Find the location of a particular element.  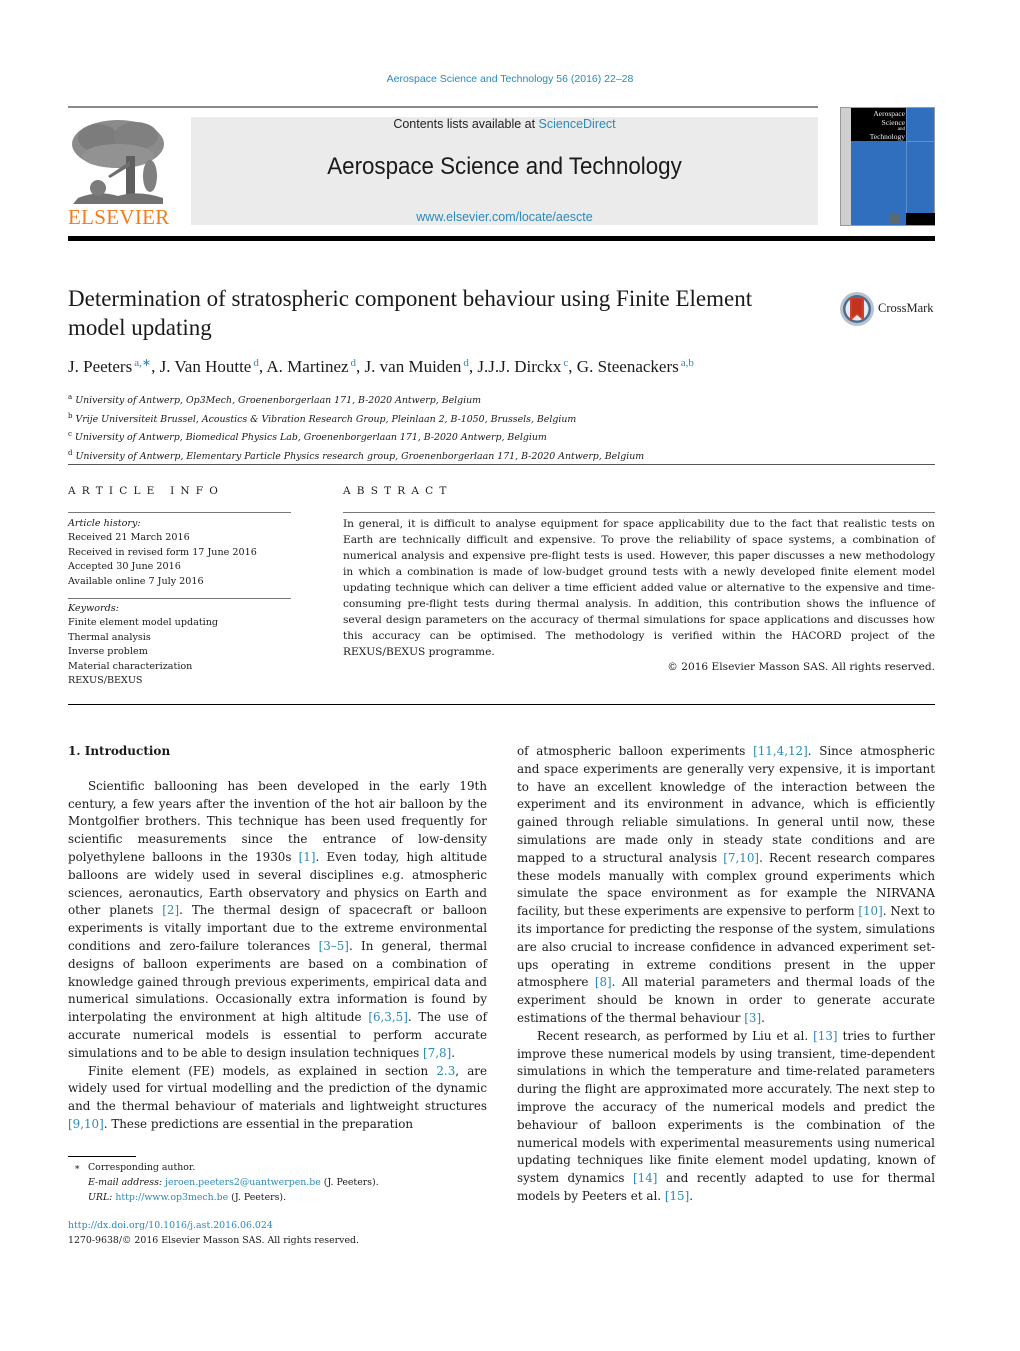

keyword: Finite element model updating is located at coordinates (143, 623).